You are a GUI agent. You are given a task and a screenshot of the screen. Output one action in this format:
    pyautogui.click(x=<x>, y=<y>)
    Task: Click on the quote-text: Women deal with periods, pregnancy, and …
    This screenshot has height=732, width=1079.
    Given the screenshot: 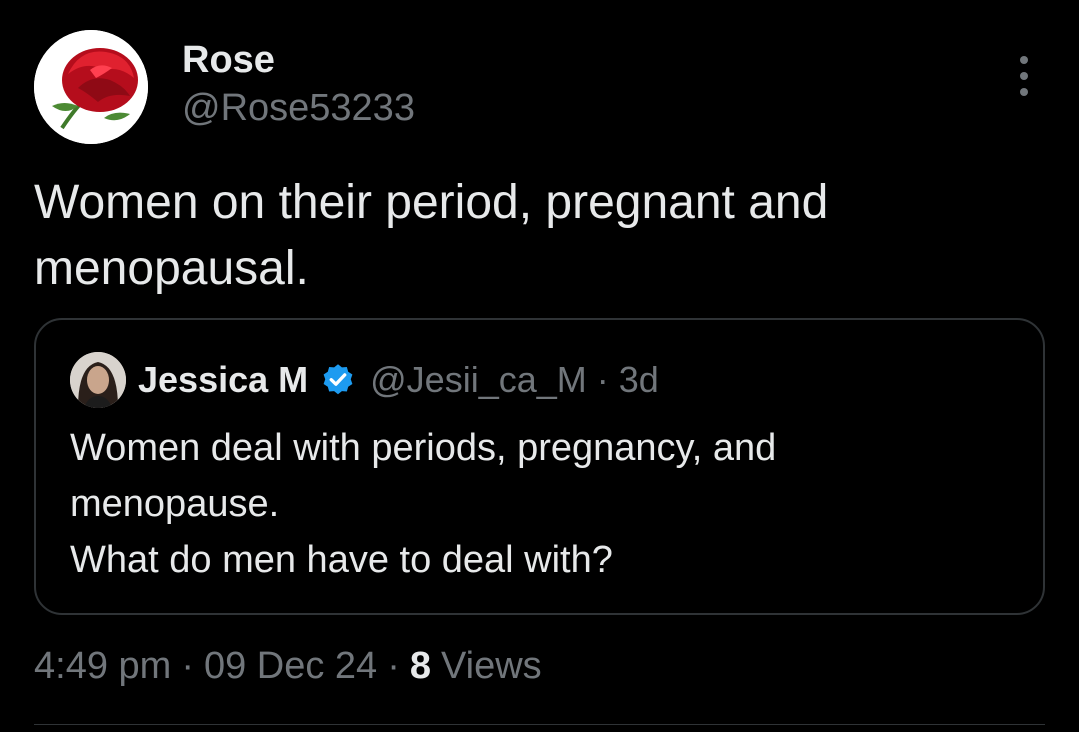 What is the action you would take?
    pyautogui.click(x=423, y=504)
    